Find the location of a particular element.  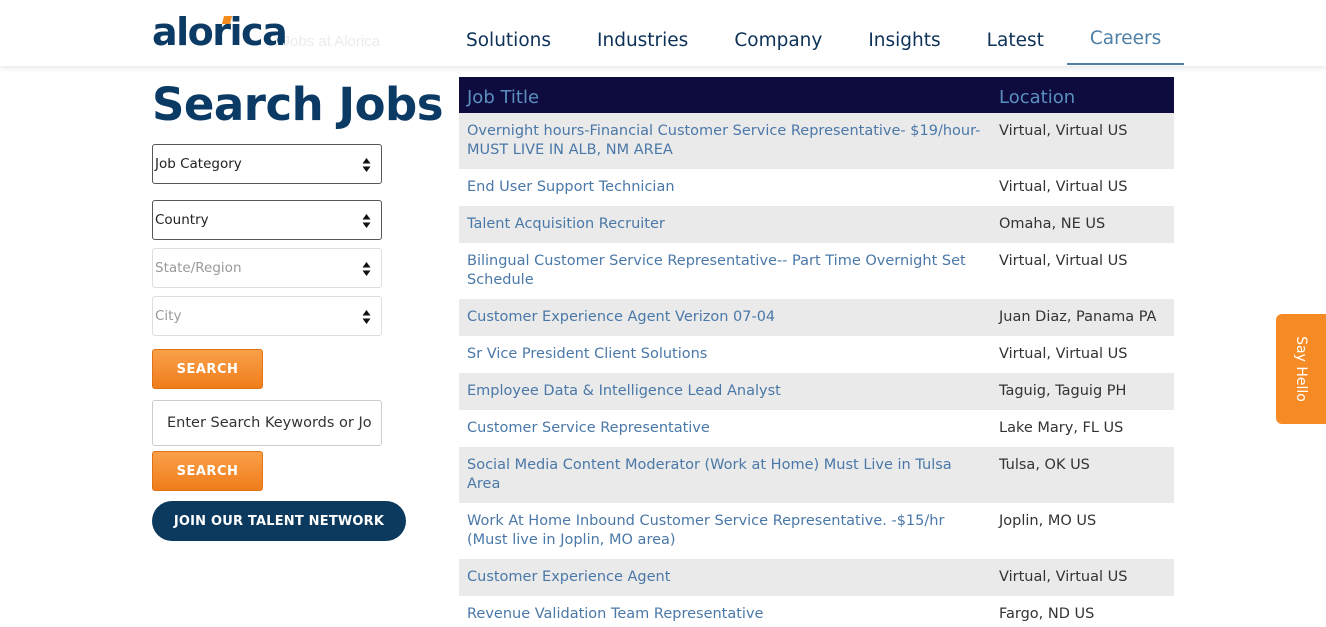

join-talent-network-button: JOIN OUR TALENT NETWORK is located at coordinates (279, 521).